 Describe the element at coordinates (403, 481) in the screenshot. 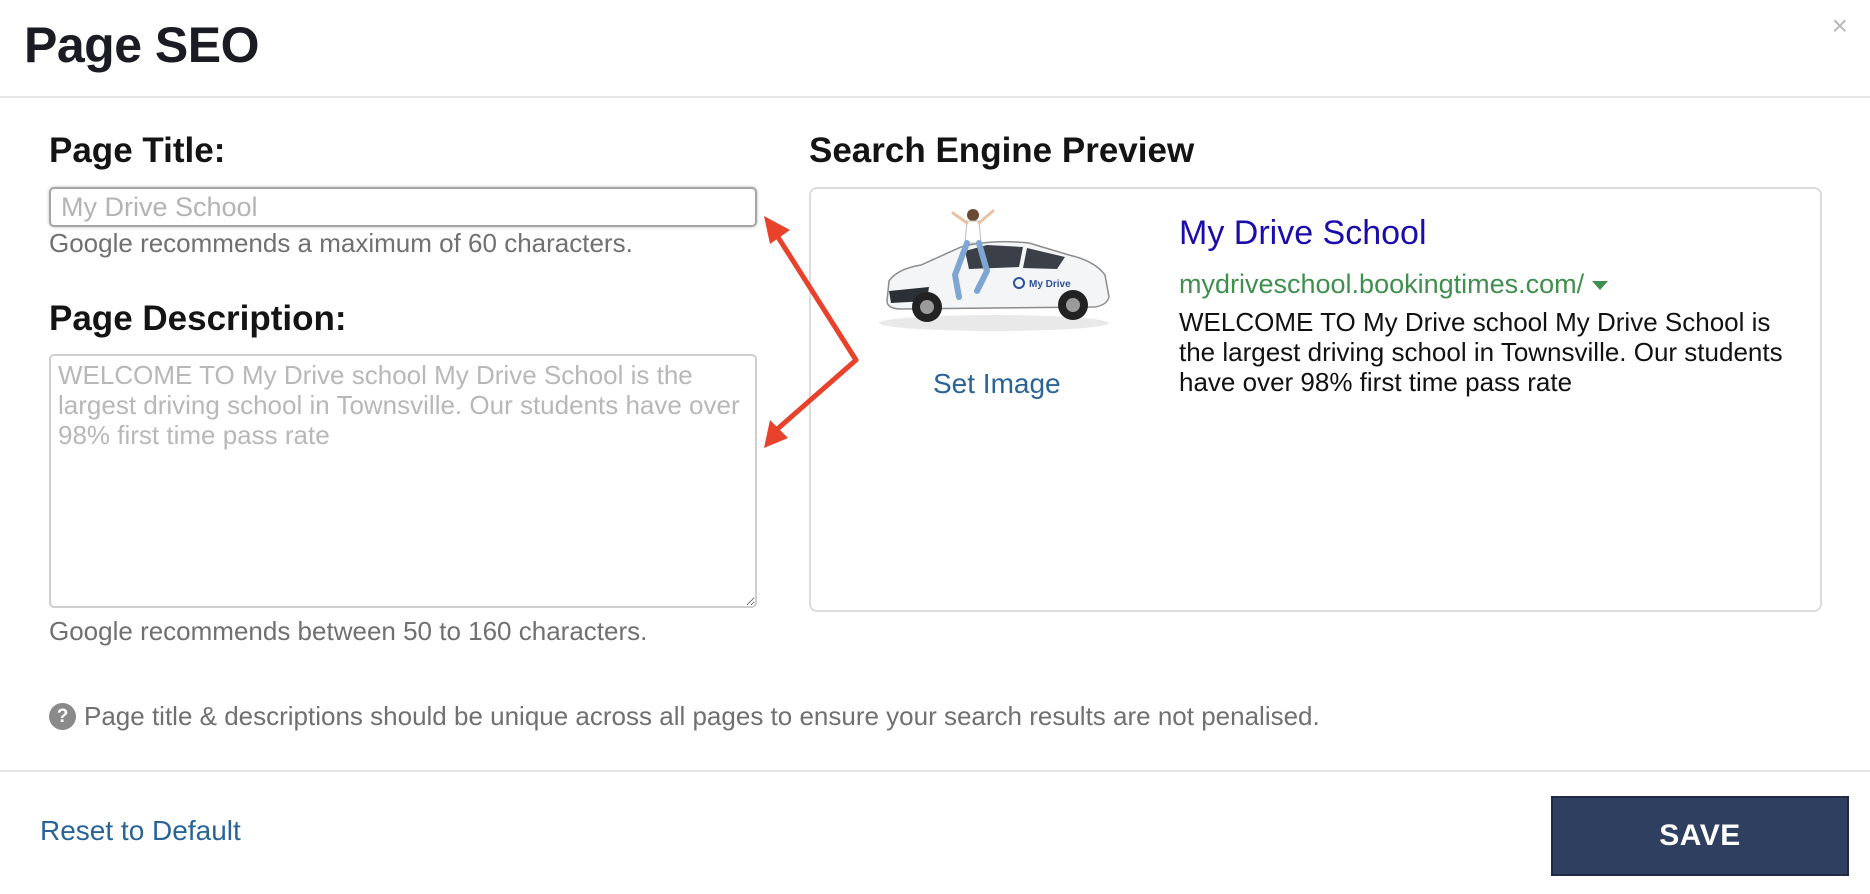

I see `page-description-textarea` at that location.